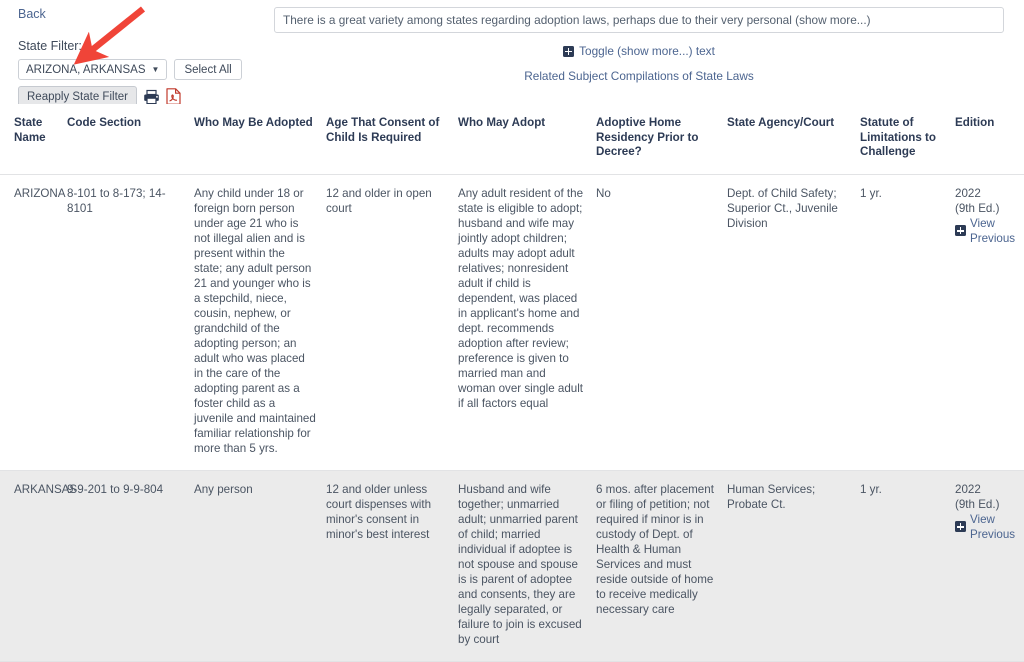  I want to click on cell-state-agency-court: Human Services; Probate Ct., so click(793, 566).